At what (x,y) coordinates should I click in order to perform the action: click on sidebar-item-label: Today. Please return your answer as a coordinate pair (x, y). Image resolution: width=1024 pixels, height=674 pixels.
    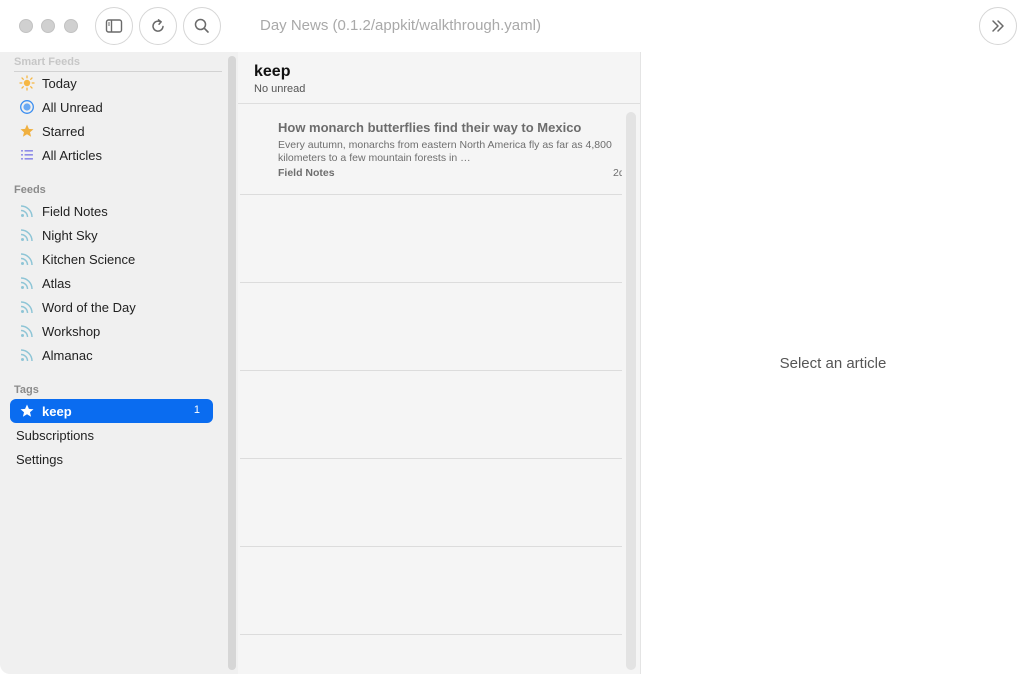
    Looking at the image, I should click on (59, 83).